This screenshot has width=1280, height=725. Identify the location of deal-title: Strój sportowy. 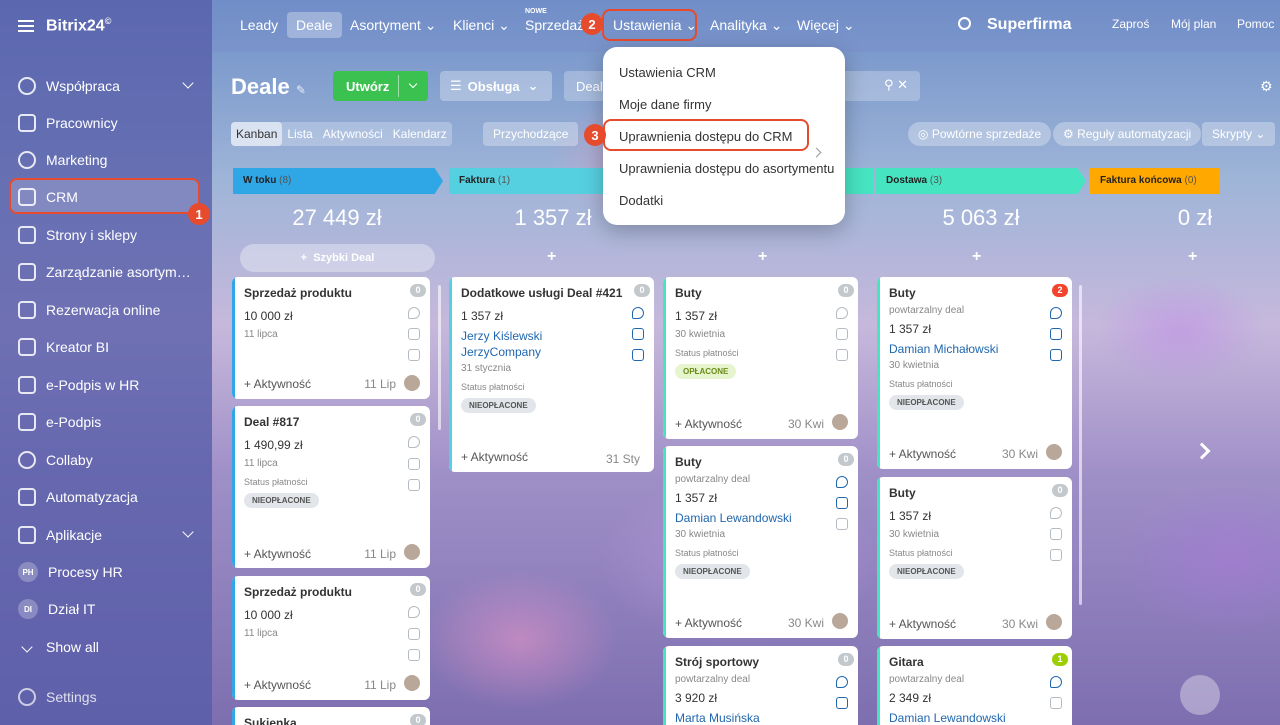
(760, 662).